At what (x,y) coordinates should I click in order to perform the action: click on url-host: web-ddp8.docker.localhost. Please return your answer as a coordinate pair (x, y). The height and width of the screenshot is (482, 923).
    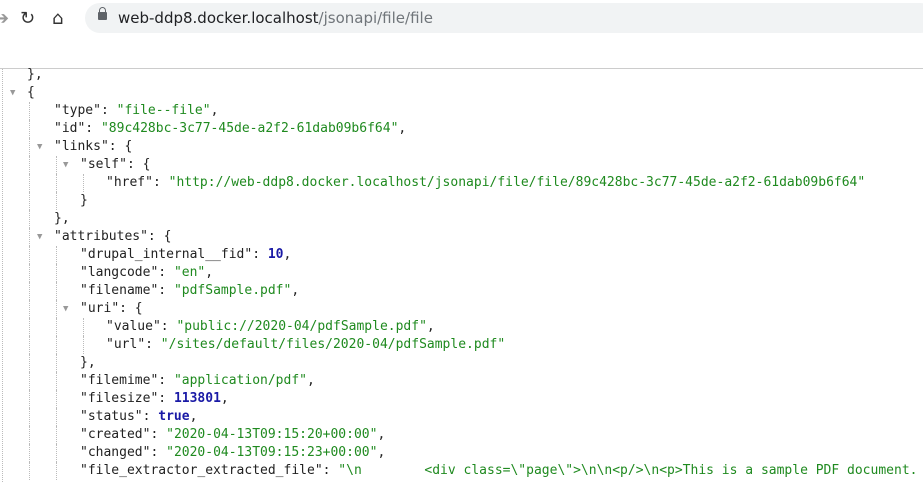
    Looking at the image, I should click on (218, 18).